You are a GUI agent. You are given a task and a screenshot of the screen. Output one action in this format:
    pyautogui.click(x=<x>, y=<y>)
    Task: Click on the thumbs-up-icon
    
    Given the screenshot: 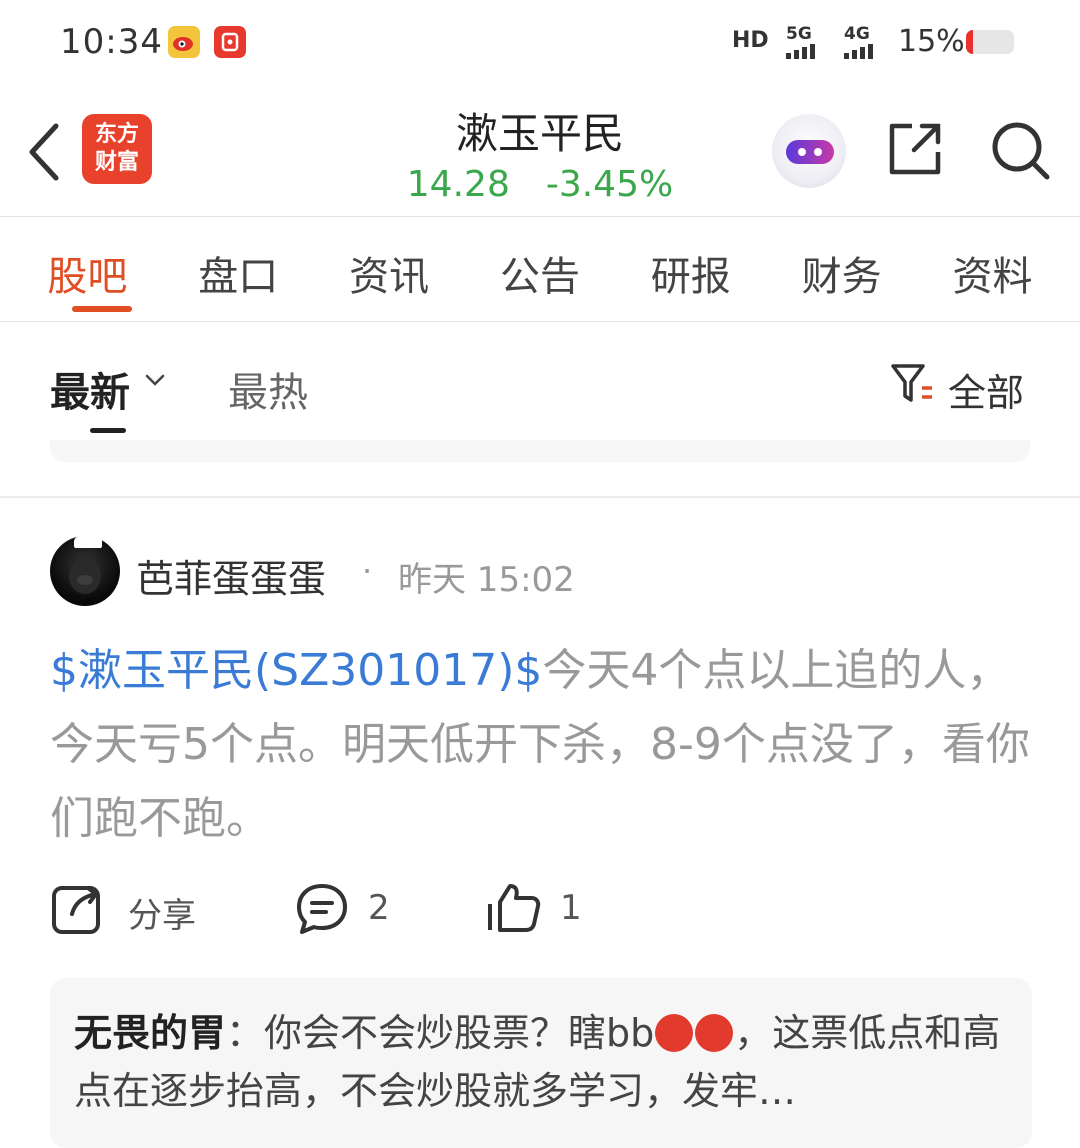 What is the action you would take?
    pyautogui.click(x=514, y=908)
    